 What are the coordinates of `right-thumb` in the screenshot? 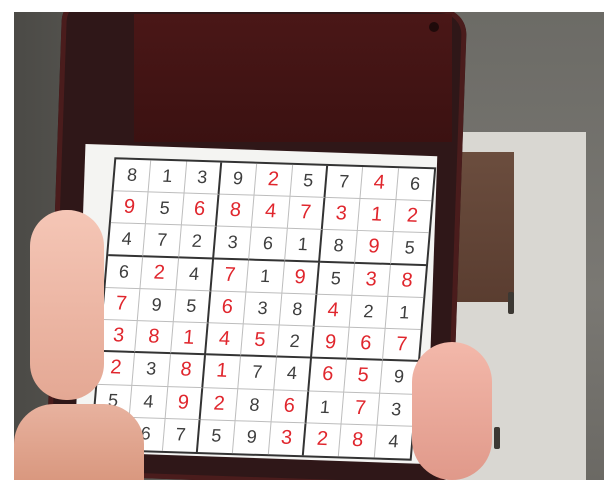 It's located at (452, 411).